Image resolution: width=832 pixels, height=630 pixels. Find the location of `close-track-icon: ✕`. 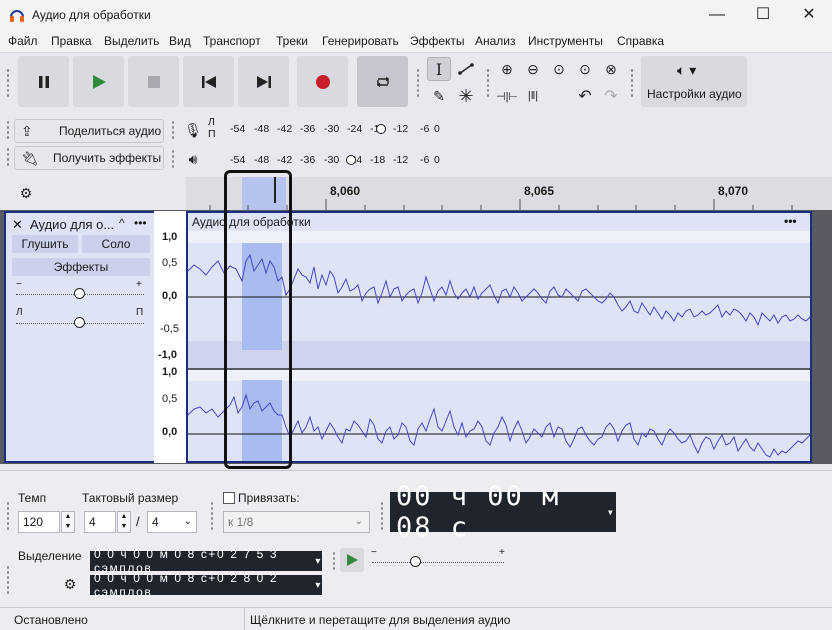

close-track-icon: ✕ is located at coordinates (17, 225).